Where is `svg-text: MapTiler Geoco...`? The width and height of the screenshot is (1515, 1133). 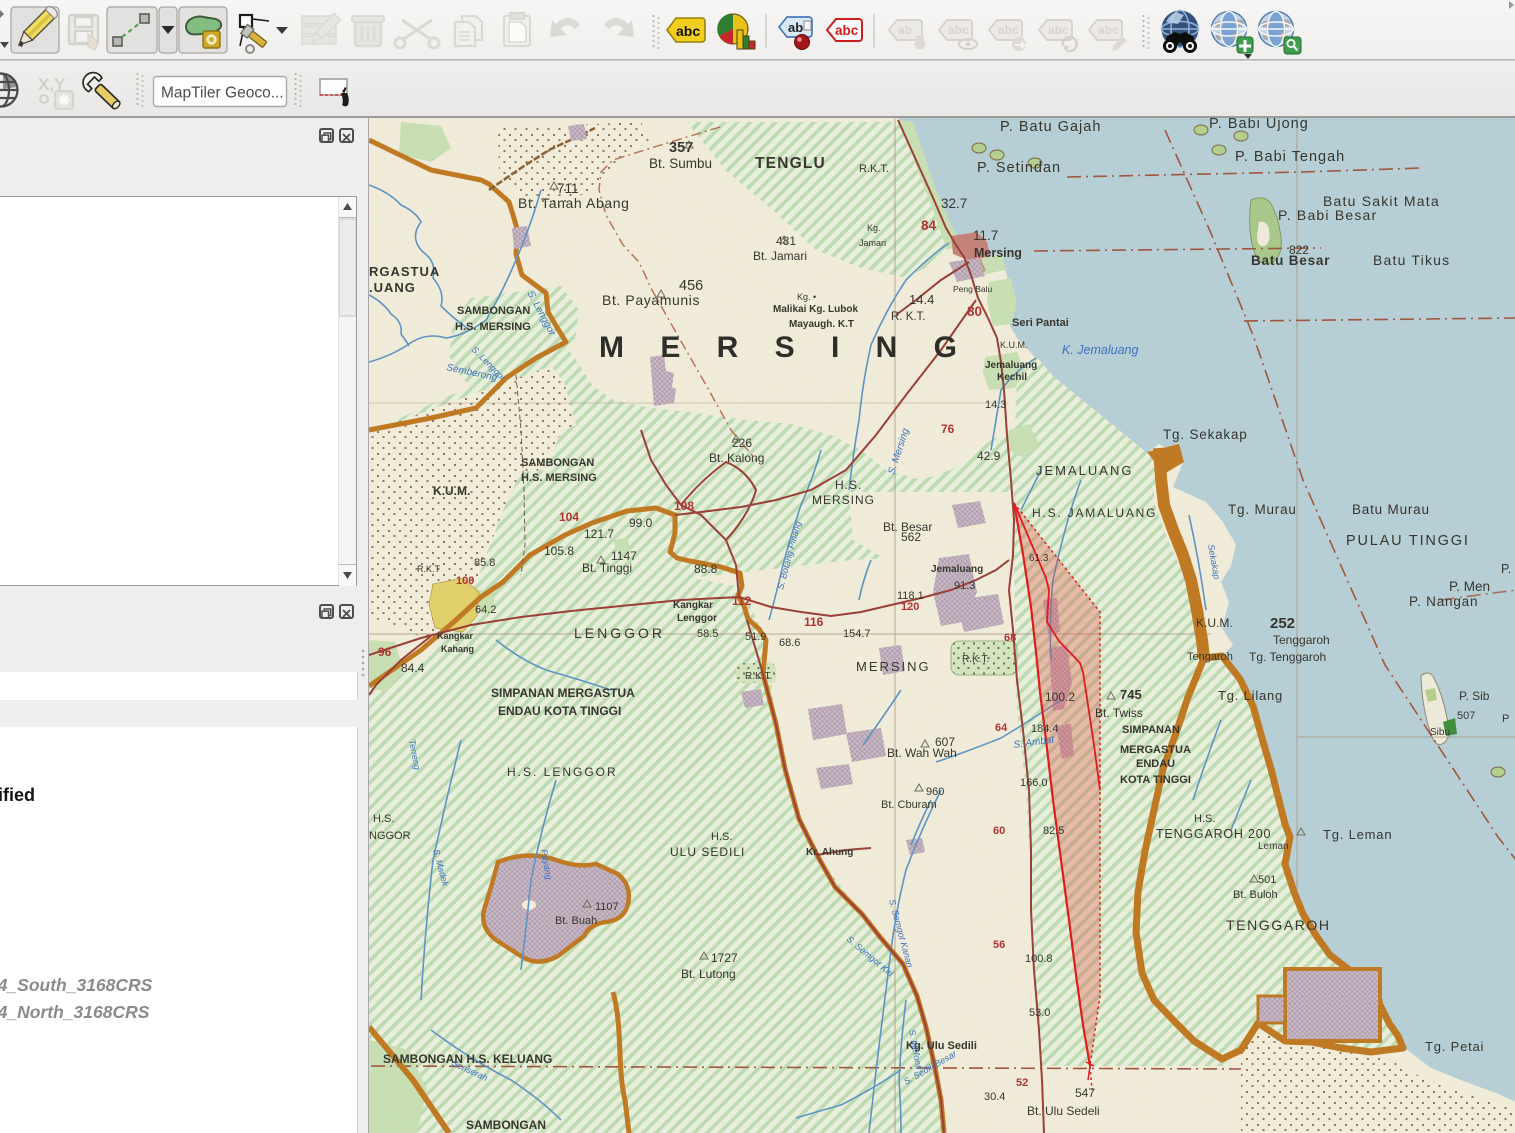 svg-text: MapTiler Geoco... is located at coordinates (222, 93).